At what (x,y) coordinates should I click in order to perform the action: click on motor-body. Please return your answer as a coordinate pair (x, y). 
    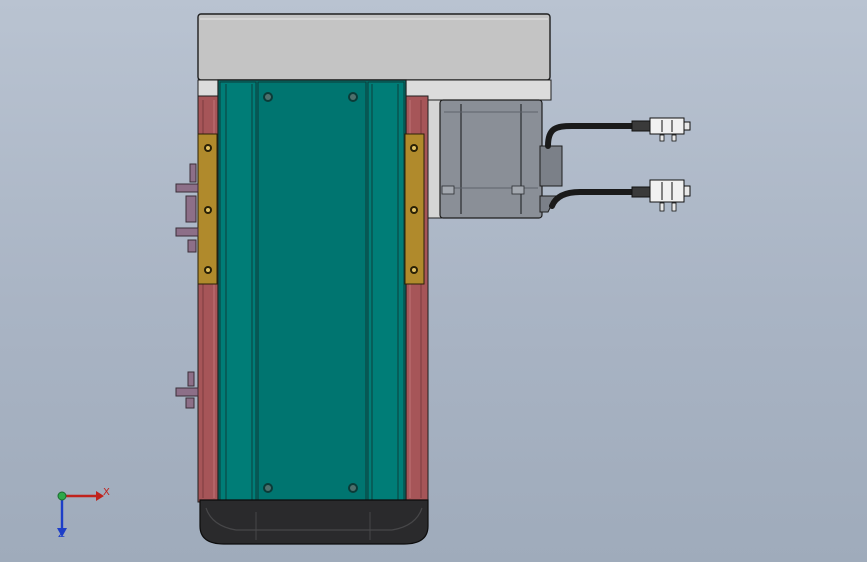
    Looking at the image, I should click on (491, 159).